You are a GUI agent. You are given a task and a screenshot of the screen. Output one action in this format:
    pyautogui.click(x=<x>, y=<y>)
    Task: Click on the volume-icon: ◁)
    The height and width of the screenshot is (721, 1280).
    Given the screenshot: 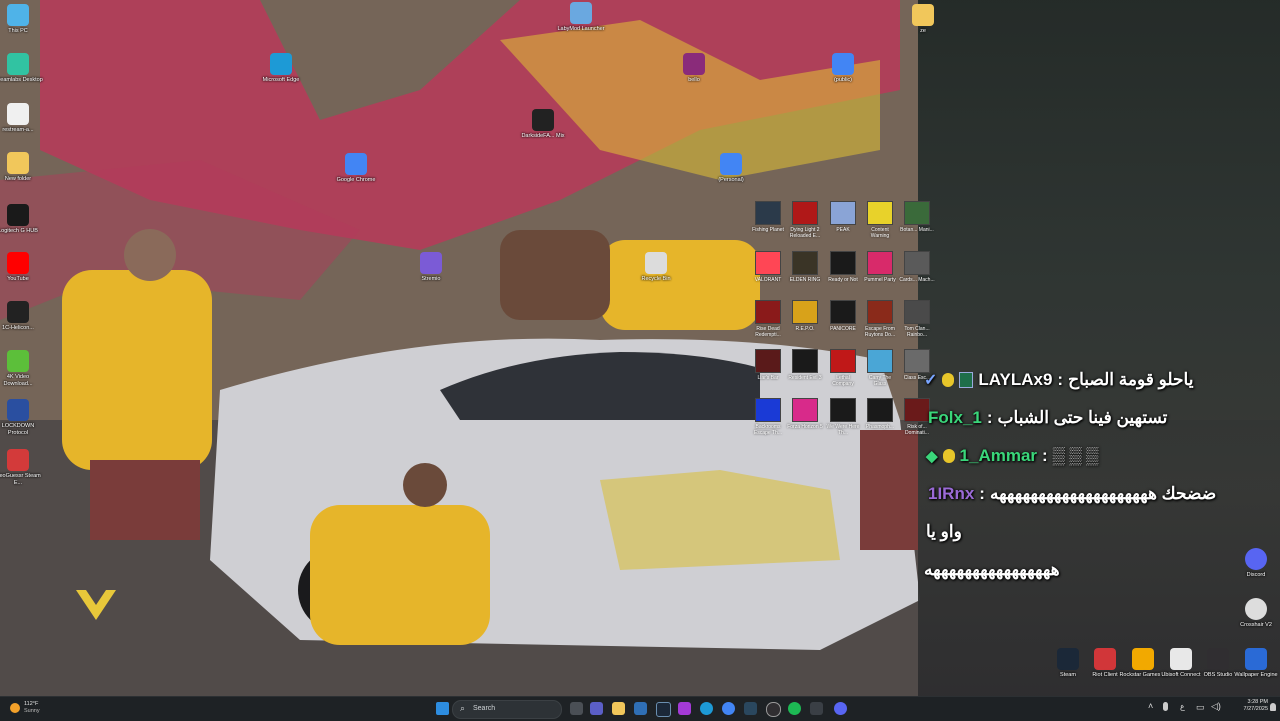 What is the action you would take?
    pyautogui.click(x=1216, y=706)
    